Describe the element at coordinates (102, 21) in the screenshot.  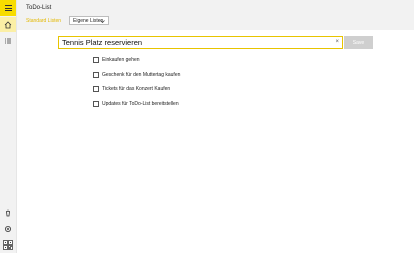
I see `chevron-down-icon` at that location.